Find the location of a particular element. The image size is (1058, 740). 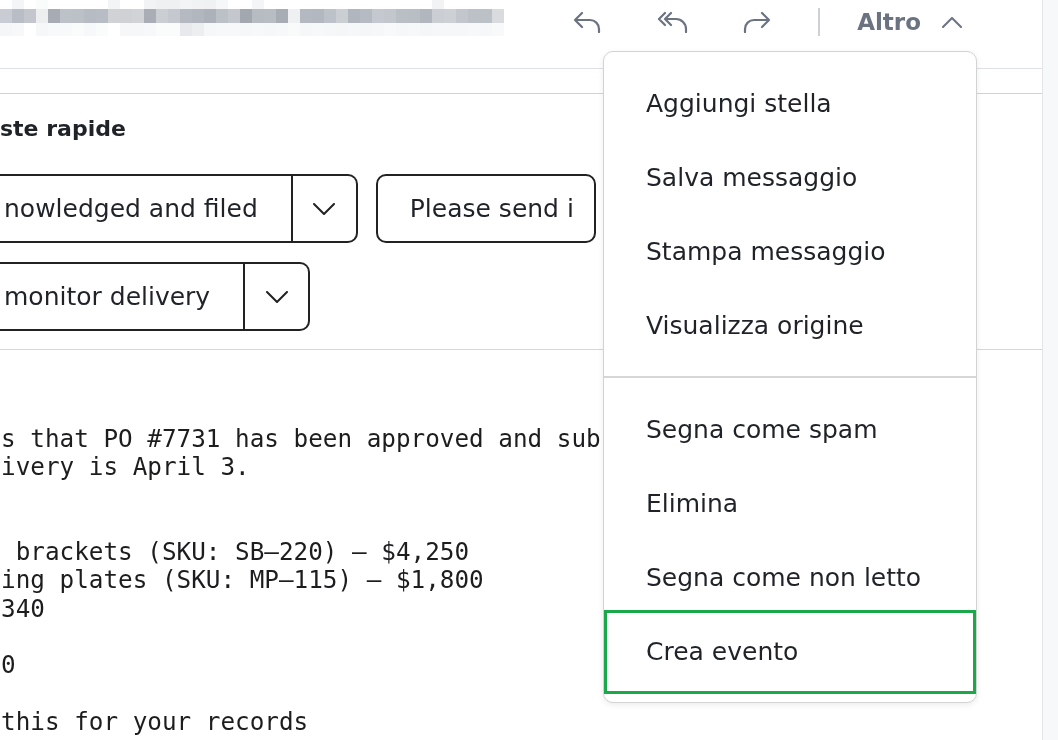

quick-reply-button: monitor delivery is located at coordinates (123, 296).